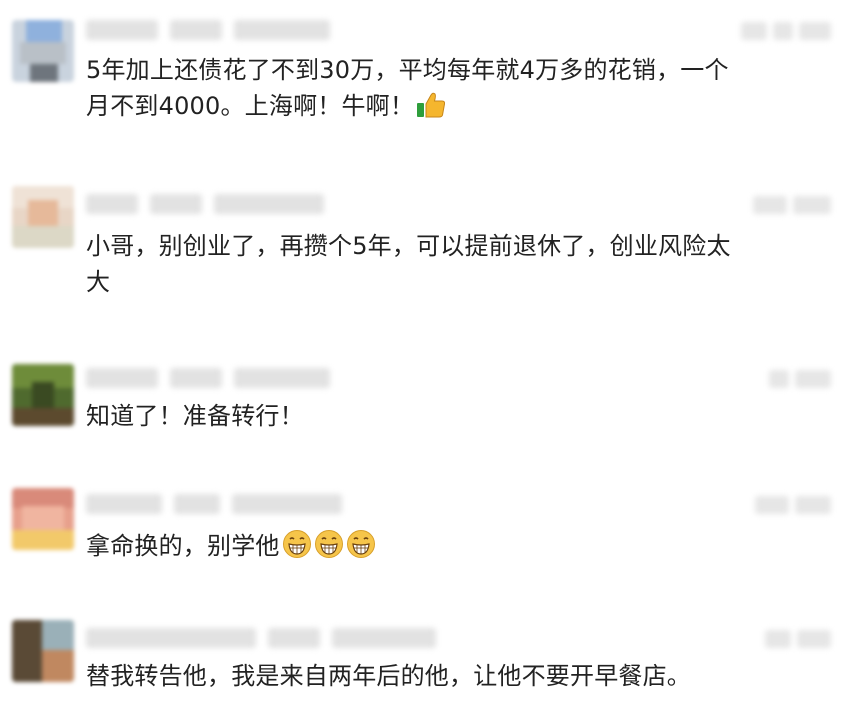  What do you see at coordinates (183, 546) in the screenshot?
I see `comment-text-segment: 拿命换的，别学他` at bounding box center [183, 546].